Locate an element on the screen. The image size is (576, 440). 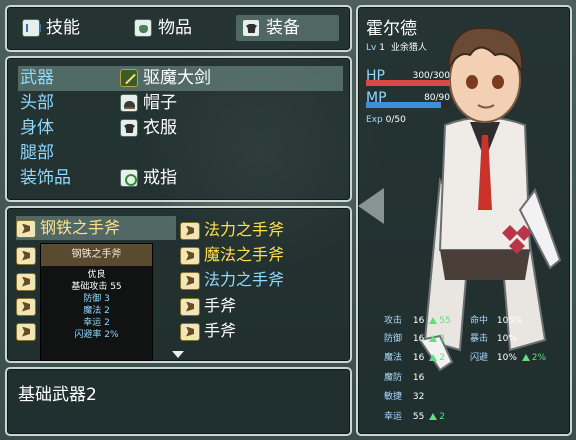
slot-item-name: 戒指 is located at coordinates (160, 178).